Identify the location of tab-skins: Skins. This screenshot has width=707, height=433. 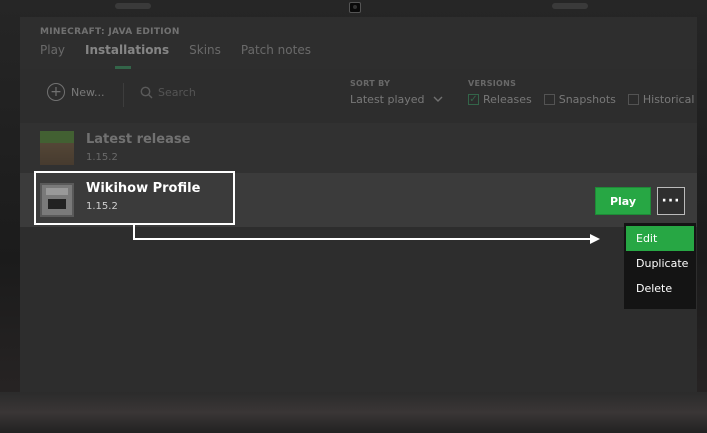
(205, 50).